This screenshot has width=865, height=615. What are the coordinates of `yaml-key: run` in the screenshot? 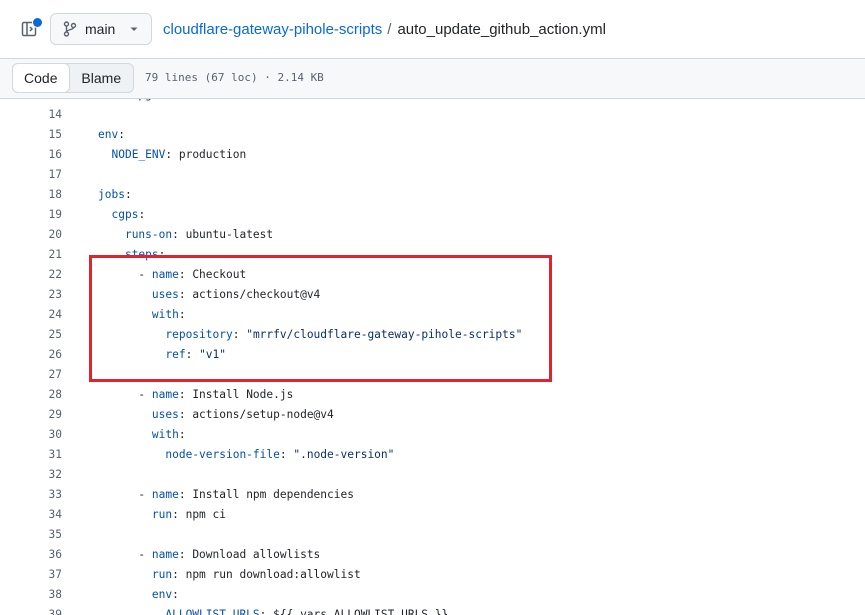 It's located at (162, 514).